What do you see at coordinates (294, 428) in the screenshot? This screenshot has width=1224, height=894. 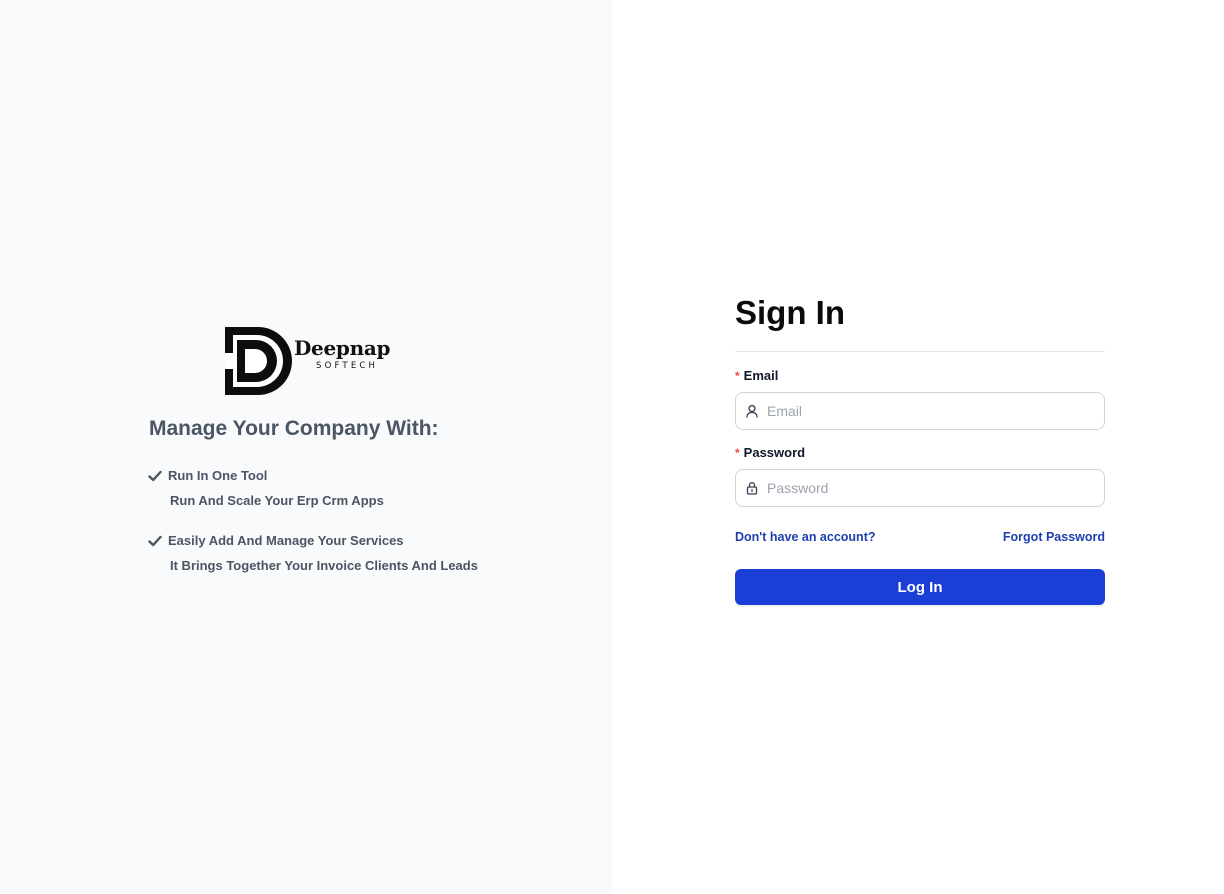 I see `tagline: Manage Your Company With:` at bounding box center [294, 428].